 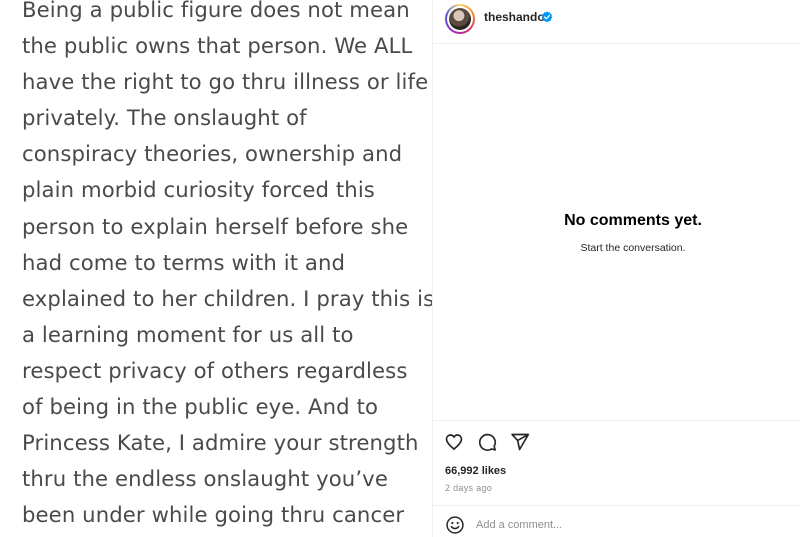 What do you see at coordinates (213, 515) in the screenshot?
I see `post-text-line: been under while going thru cancer` at bounding box center [213, 515].